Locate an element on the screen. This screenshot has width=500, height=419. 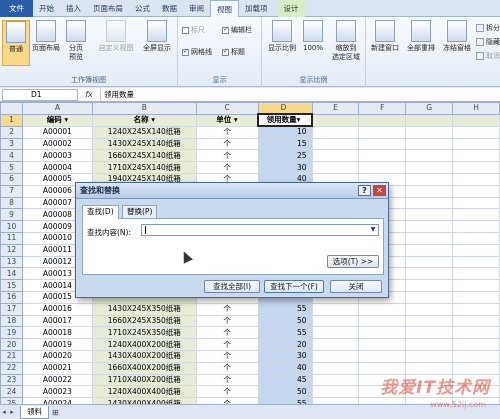
row-header: 18 is located at coordinates (11, 321).